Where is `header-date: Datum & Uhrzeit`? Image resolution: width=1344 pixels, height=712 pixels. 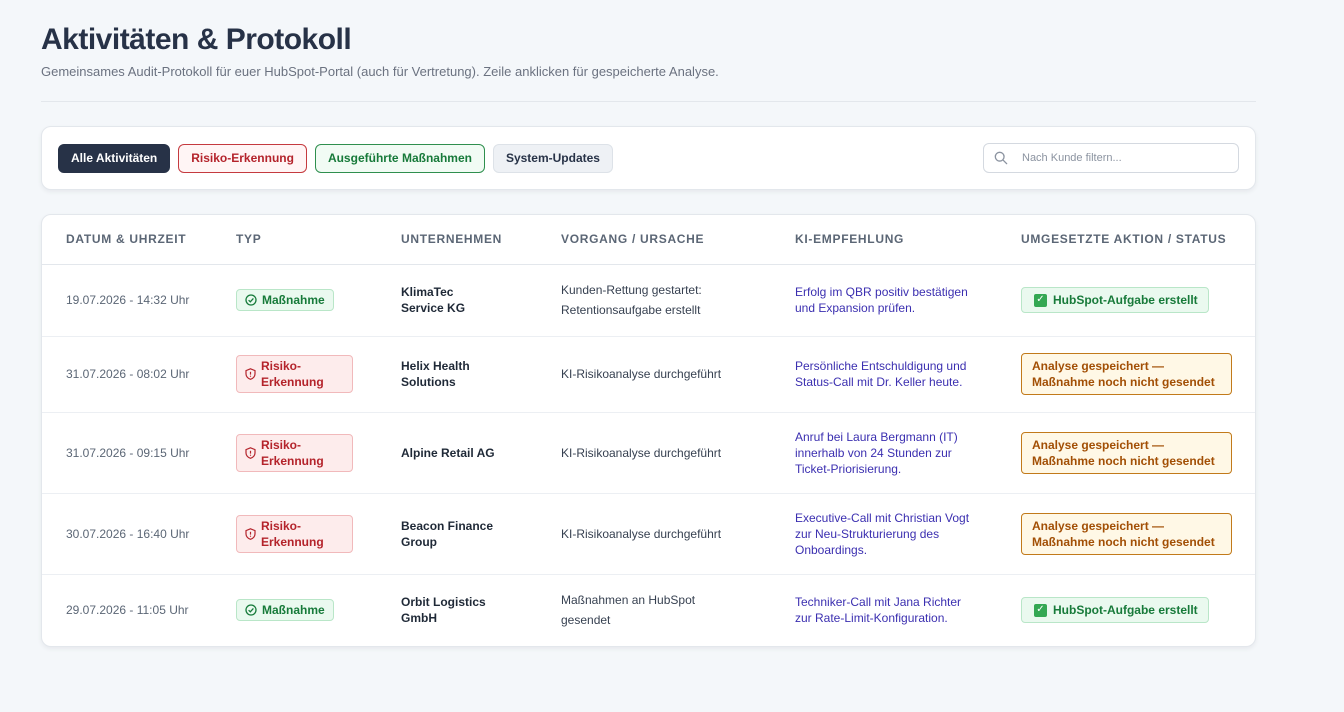
header-date: Datum & Uhrzeit is located at coordinates (127, 240).